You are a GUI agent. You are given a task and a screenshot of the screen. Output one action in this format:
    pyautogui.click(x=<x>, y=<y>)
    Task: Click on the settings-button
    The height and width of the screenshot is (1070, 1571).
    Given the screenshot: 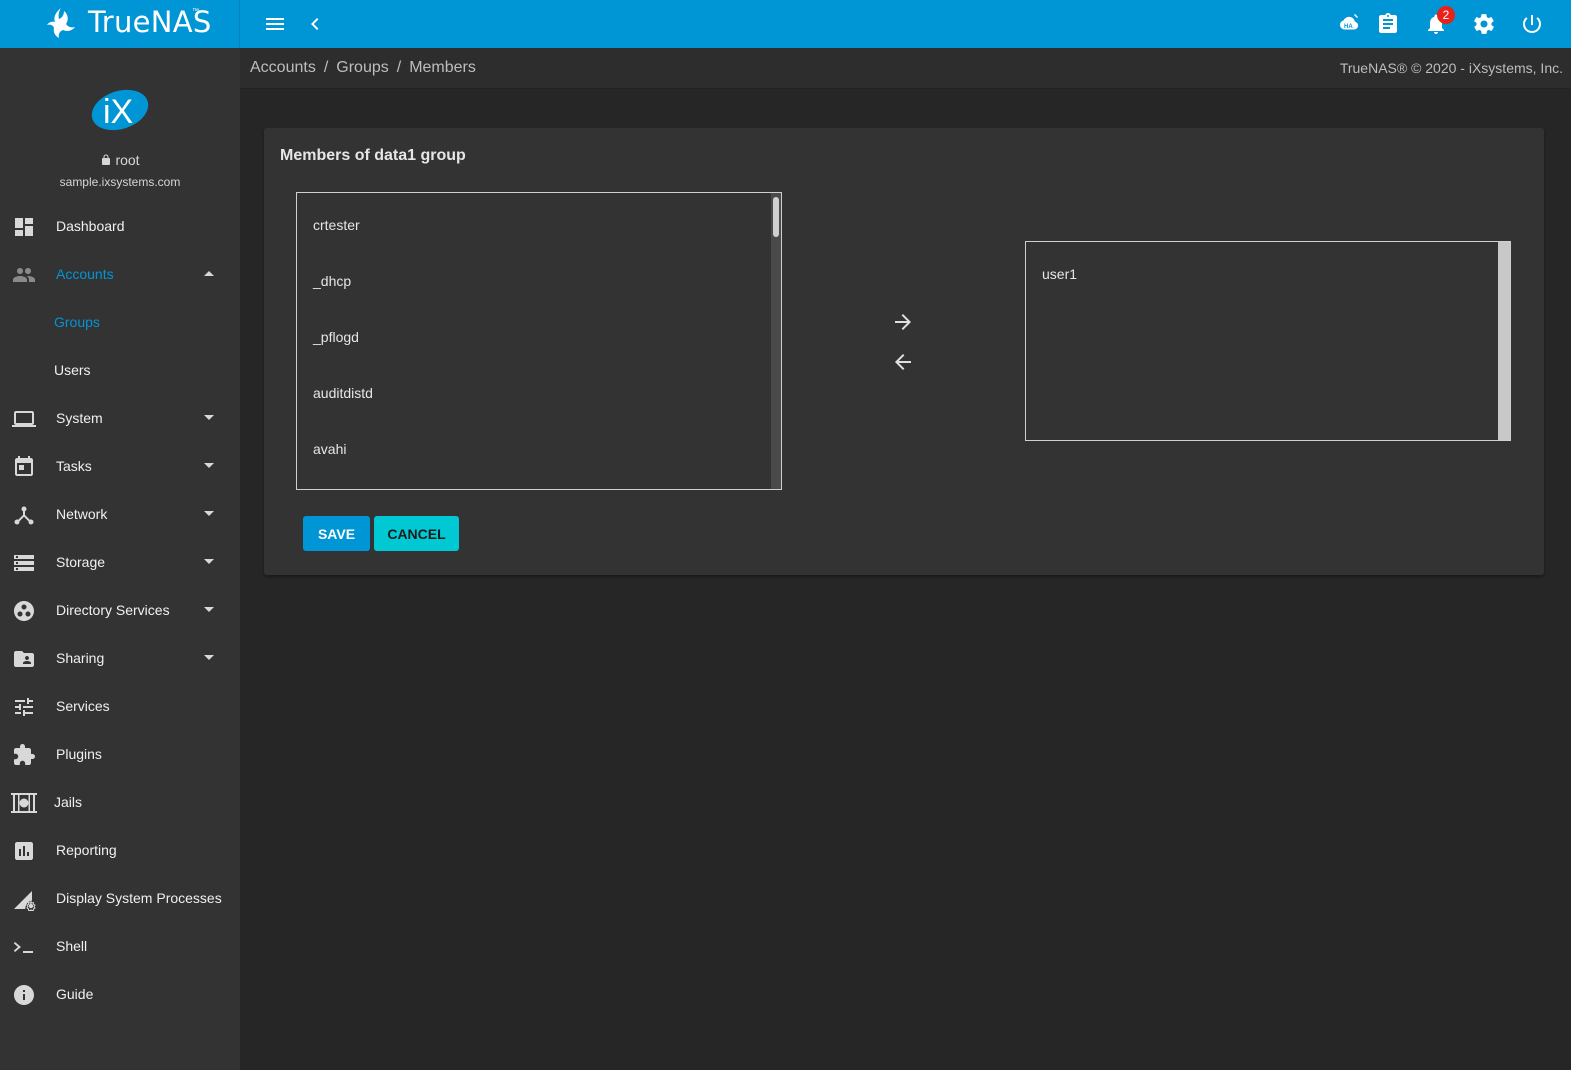 What is the action you would take?
    pyautogui.click(x=1484, y=24)
    